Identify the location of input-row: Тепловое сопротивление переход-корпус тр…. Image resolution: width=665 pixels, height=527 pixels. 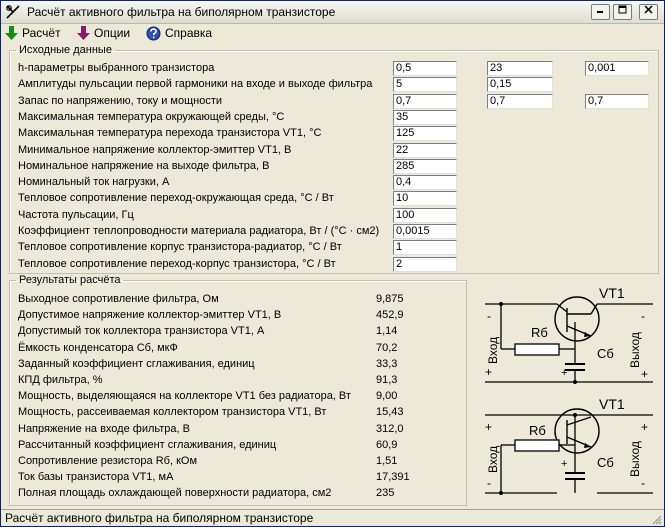
(338, 264).